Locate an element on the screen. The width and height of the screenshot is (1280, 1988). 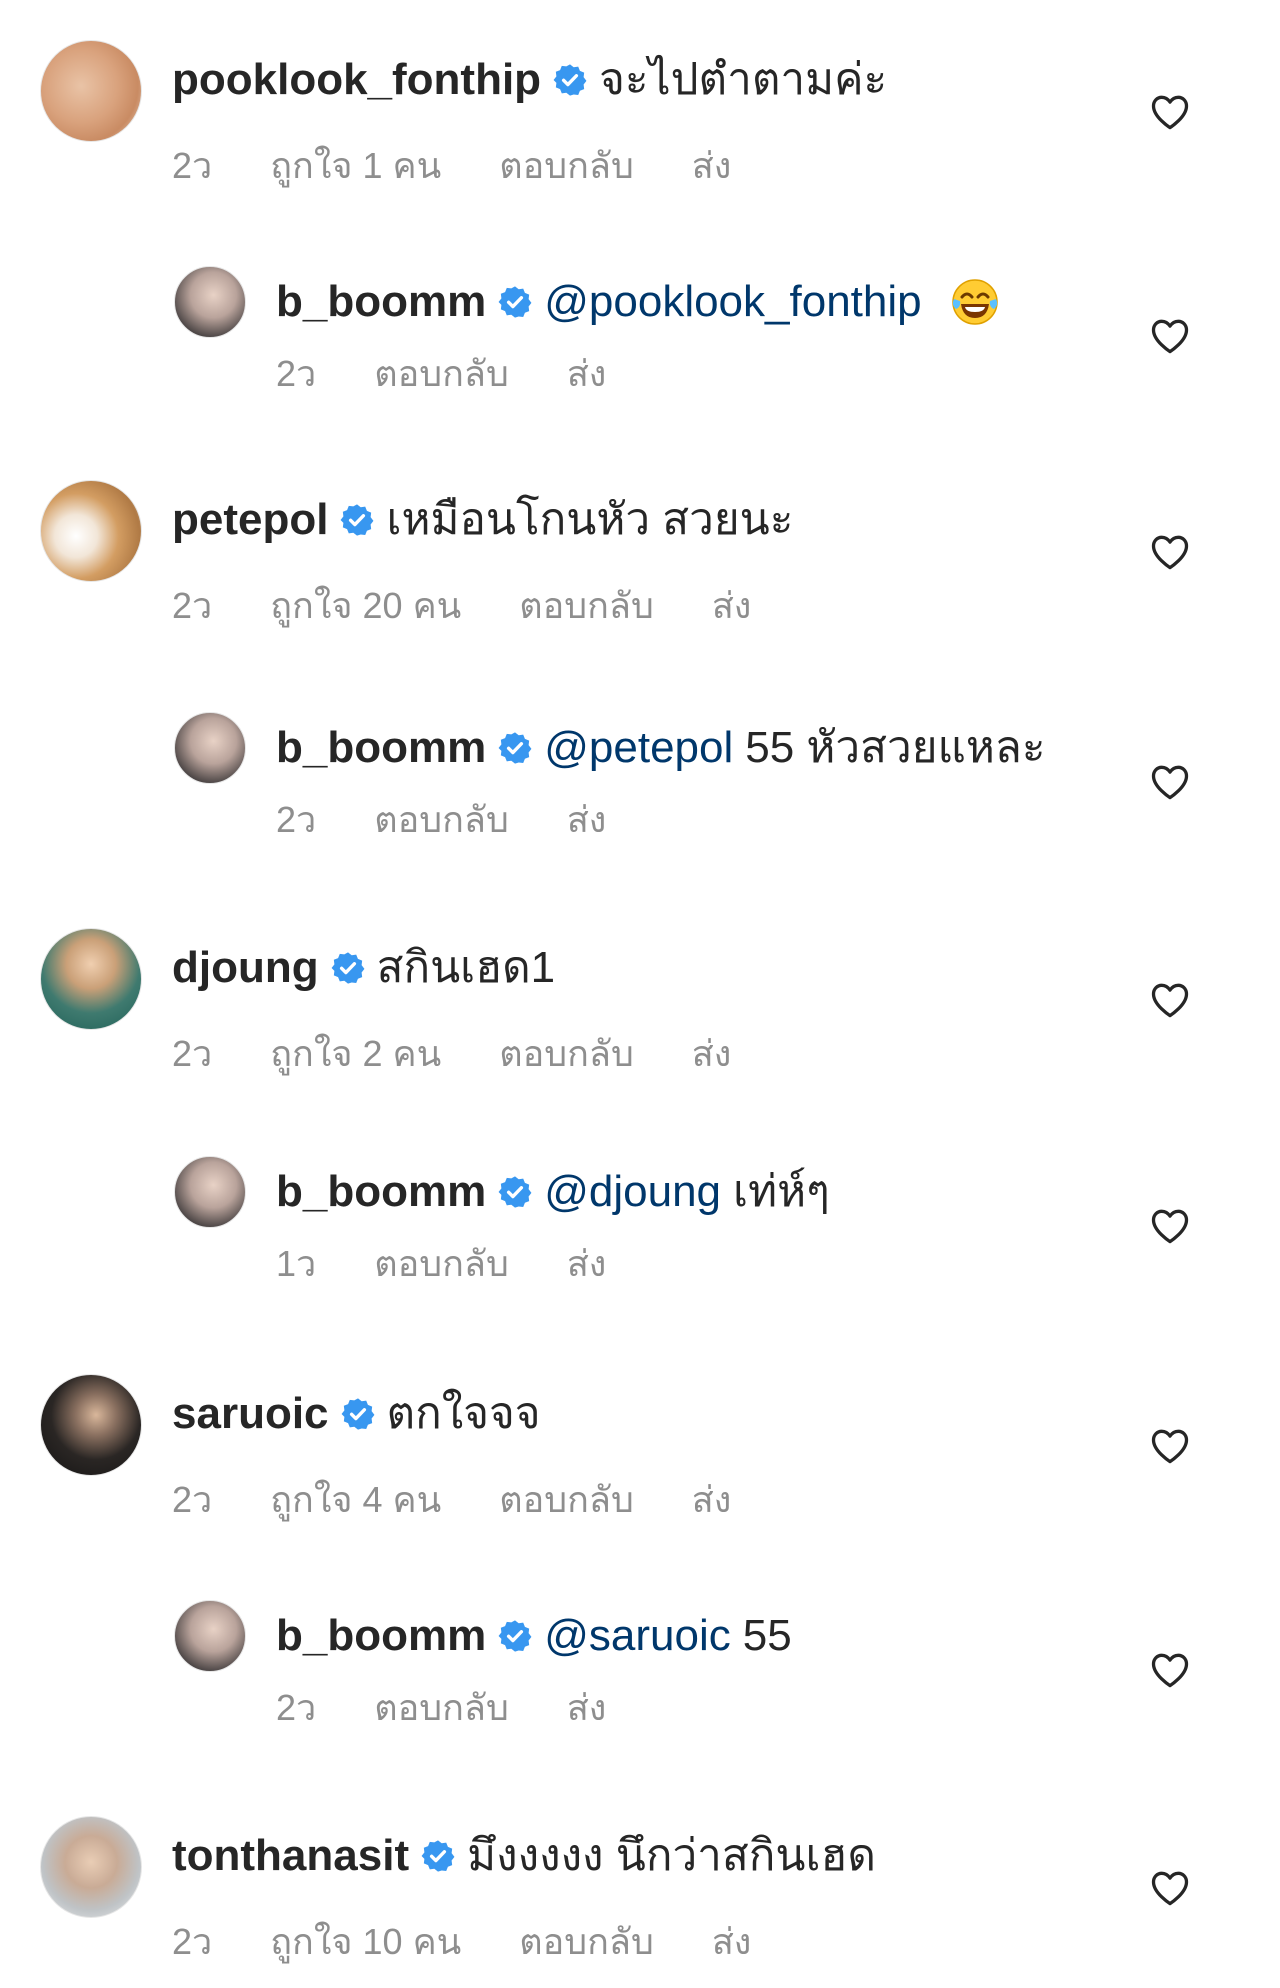
comment-line: djoung สกินเฮด1 is located at coordinates (363, 968).